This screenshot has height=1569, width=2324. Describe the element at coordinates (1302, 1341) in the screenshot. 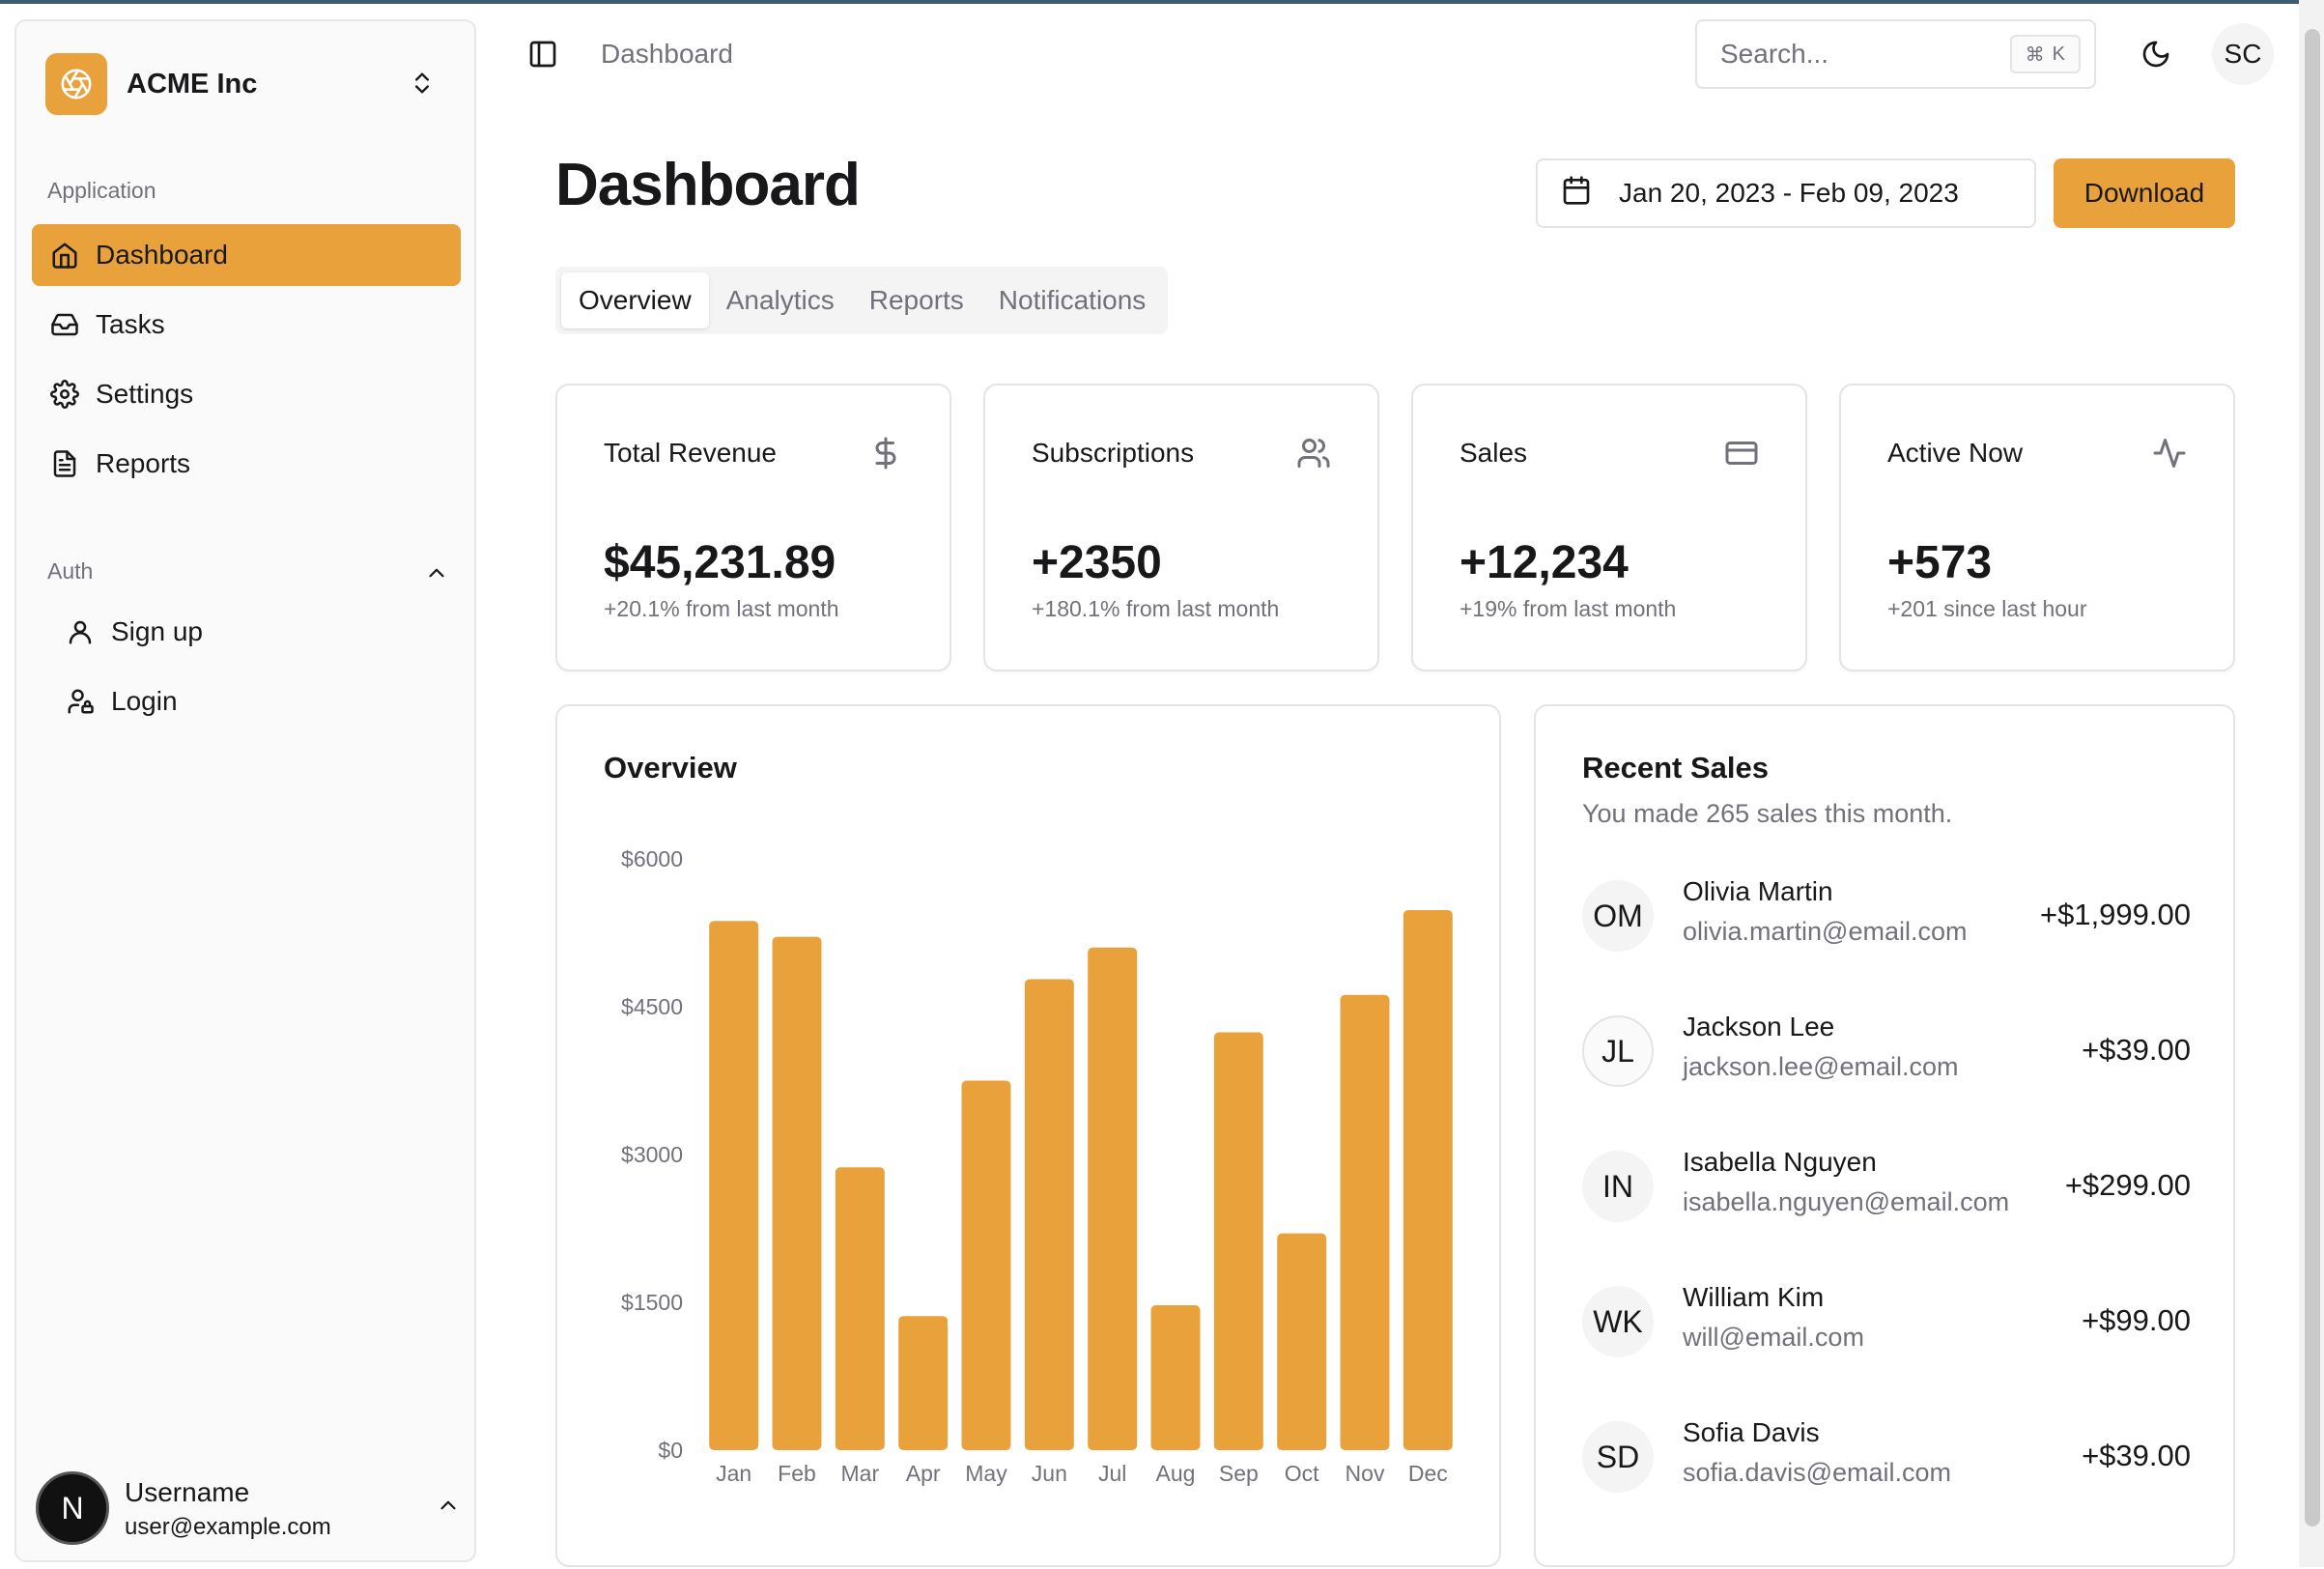

I see `bar-oct` at that location.